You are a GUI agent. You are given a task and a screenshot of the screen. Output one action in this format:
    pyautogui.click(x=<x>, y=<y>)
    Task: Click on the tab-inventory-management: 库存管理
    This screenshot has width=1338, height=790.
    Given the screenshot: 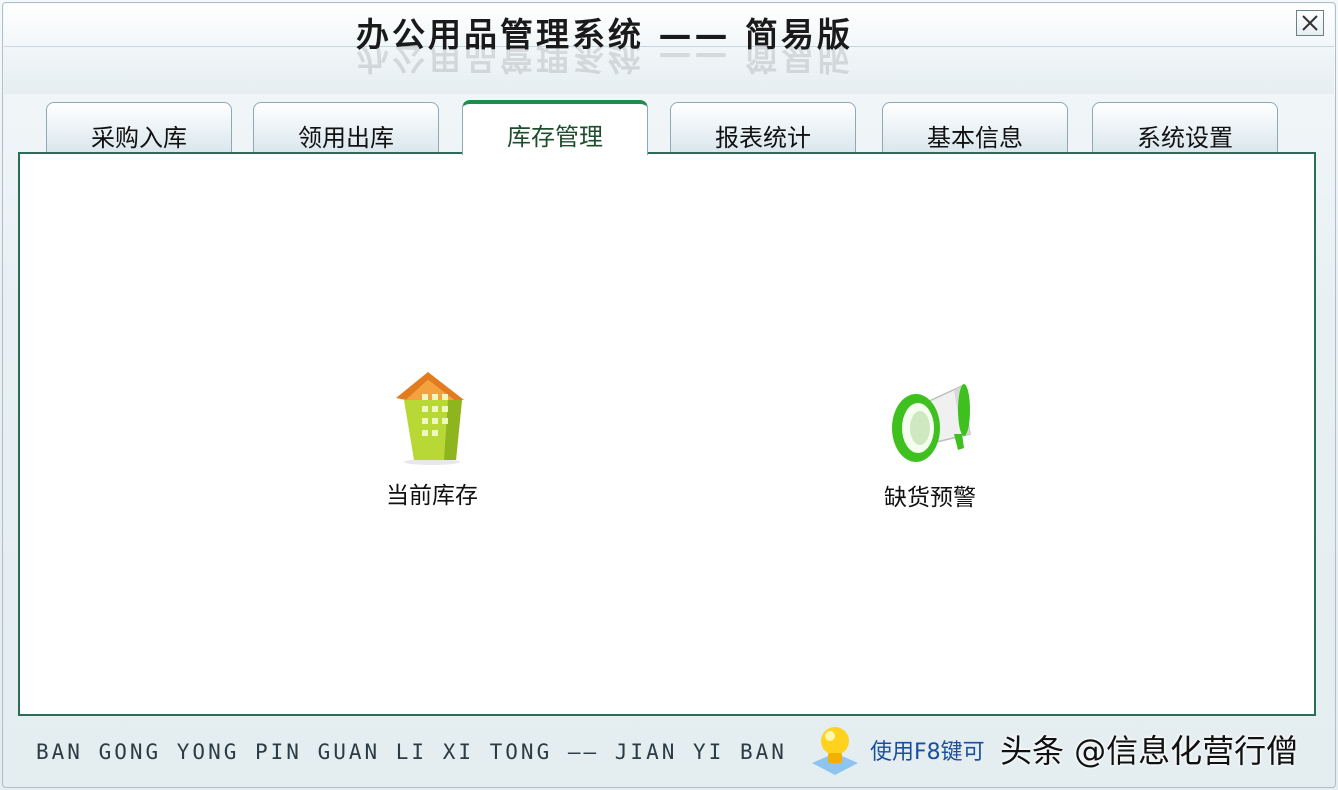 What is the action you would take?
    pyautogui.click(x=555, y=127)
    